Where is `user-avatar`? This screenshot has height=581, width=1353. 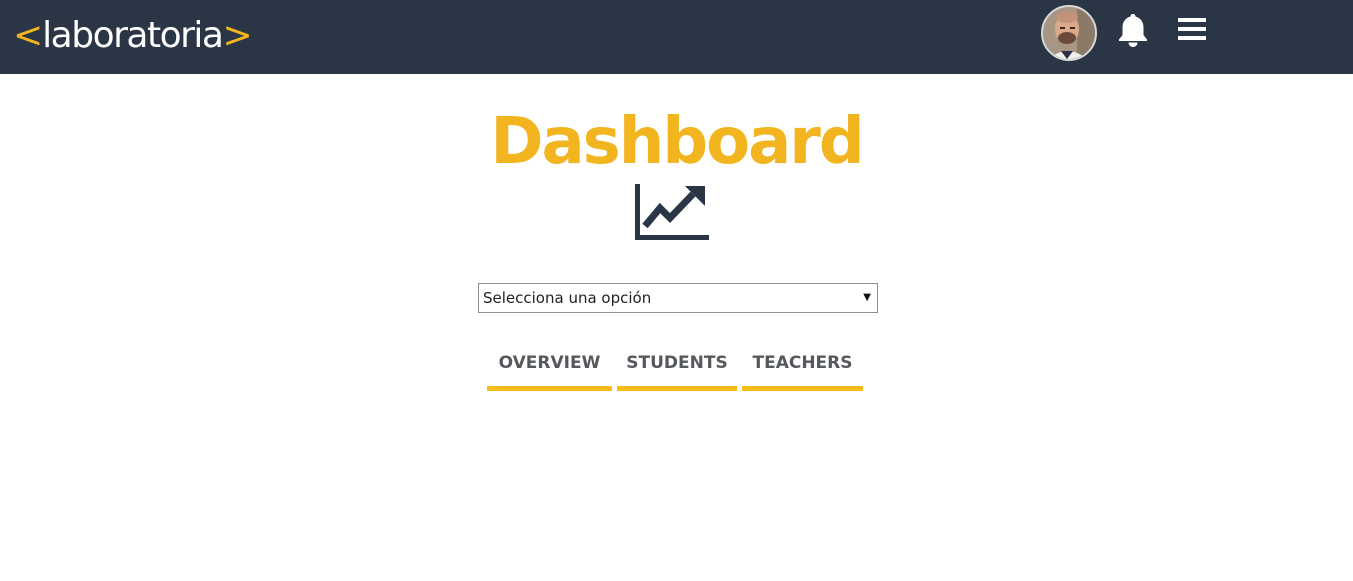
user-avatar is located at coordinates (1069, 33).